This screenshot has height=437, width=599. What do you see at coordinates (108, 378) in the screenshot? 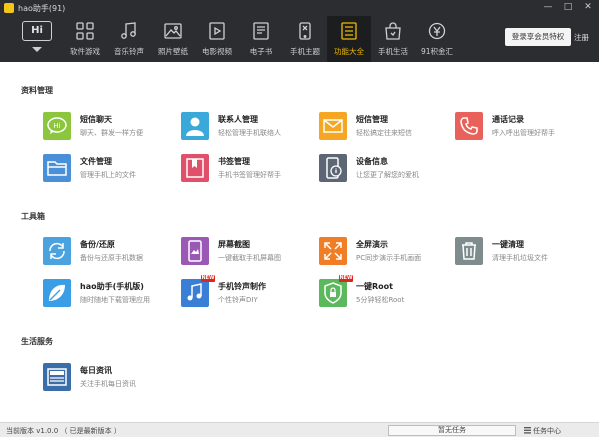
I see `tile-daily-news: 每日资讯 关注手机每日资讯` at bounding box center [108, 378].